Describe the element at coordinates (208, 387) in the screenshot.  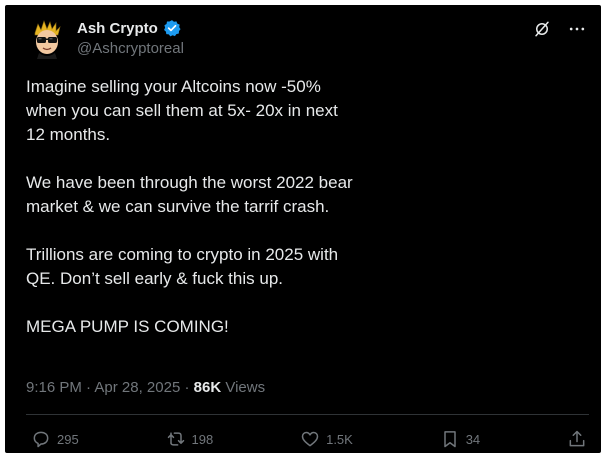
I see `views-count: 86K` at that location.